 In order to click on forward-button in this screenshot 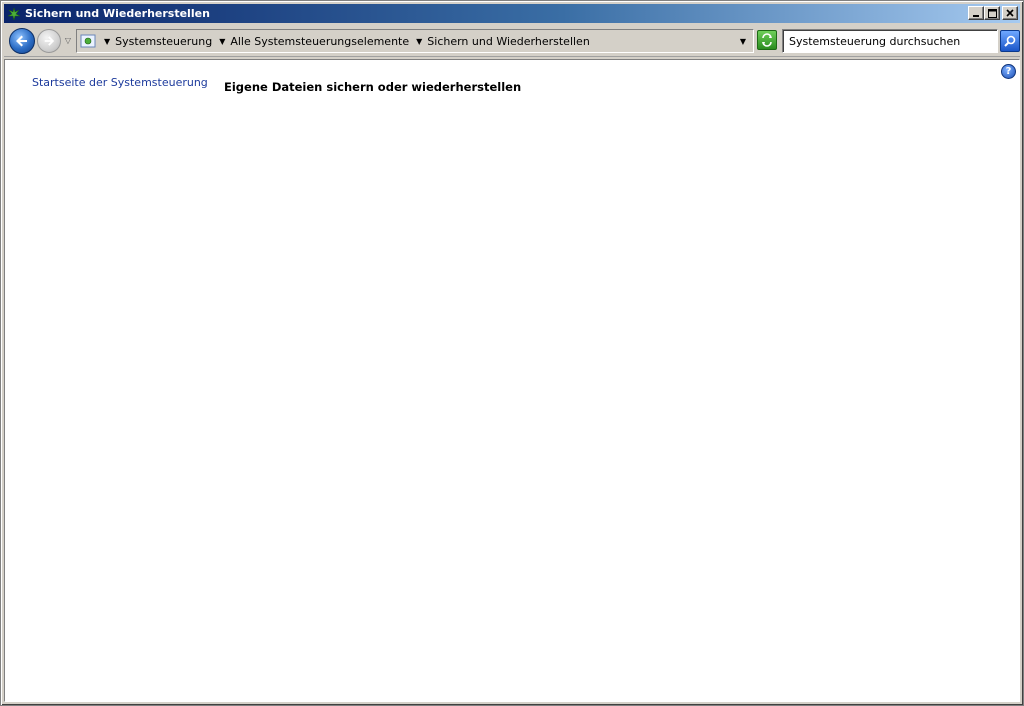, I will do `click(49, 41)`.